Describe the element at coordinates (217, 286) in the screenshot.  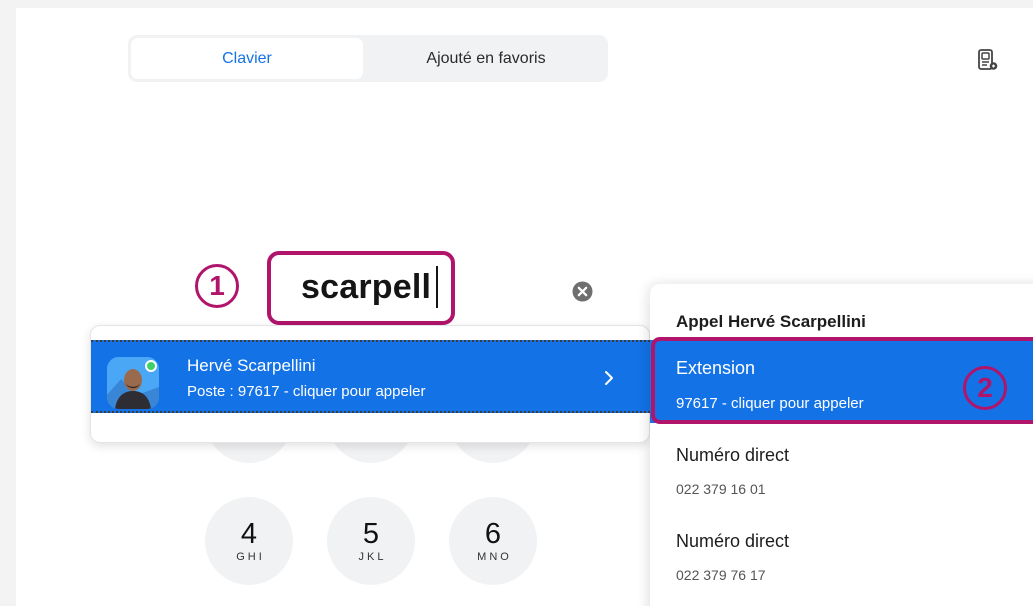
I see `step-badge-1: 1` at that location.